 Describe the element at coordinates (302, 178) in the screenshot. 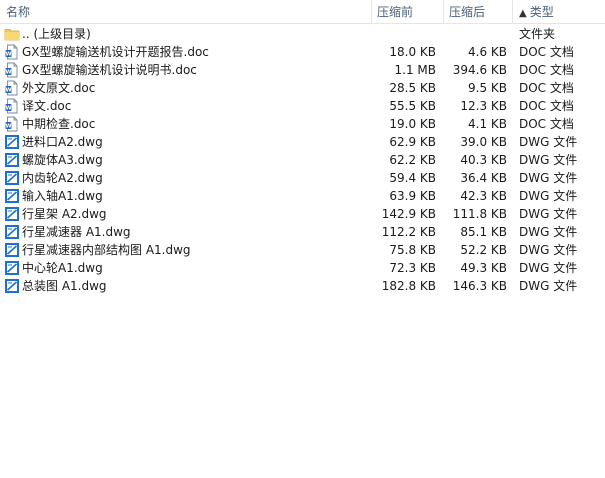

I see `file-row: 内齿轮A2.dwg 59.4 KB 36.4 KB DWG 文件` at that location.